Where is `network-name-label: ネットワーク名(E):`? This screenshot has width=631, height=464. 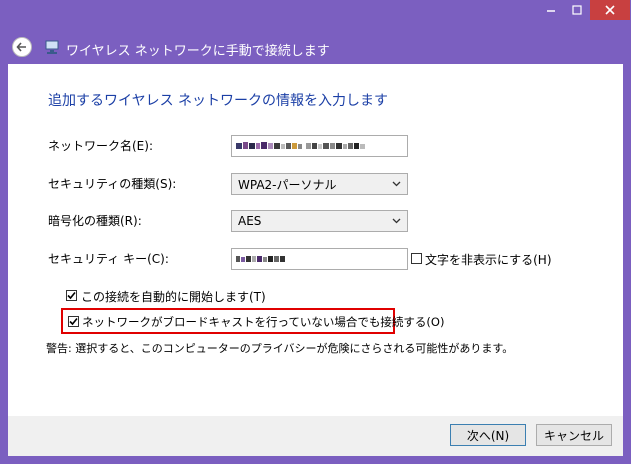
network-name-label: ネットワーク名(E): is located at coordinates (100, 146).